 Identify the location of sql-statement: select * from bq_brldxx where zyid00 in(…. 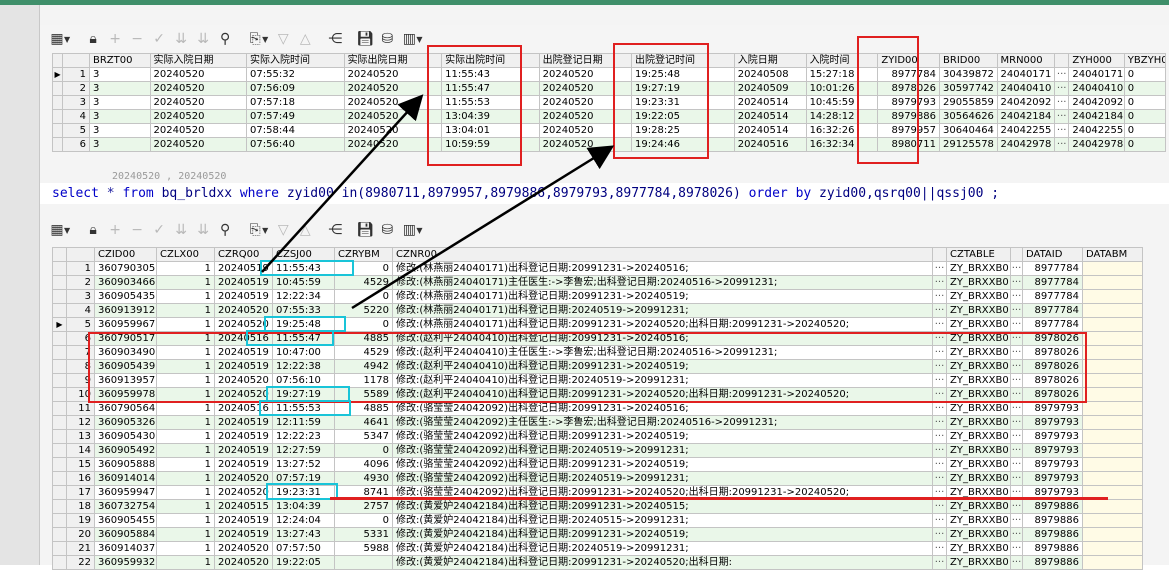
(604, 193).